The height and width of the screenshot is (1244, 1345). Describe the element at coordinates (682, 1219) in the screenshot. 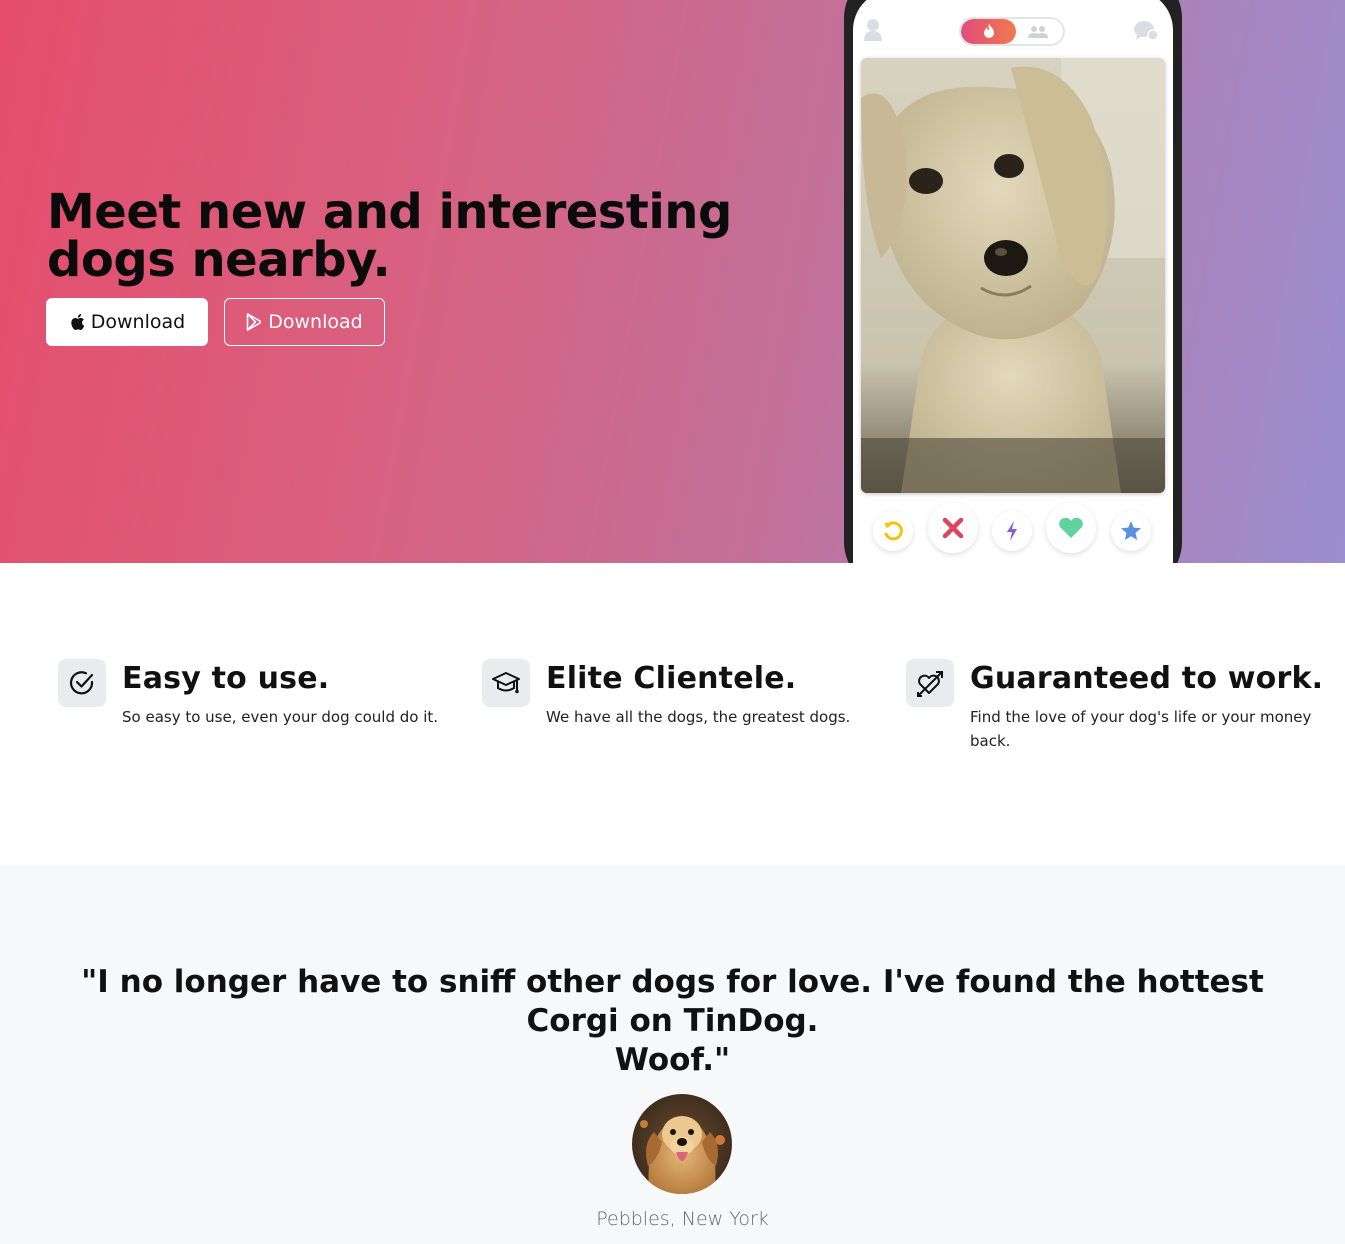

I see `testimonial-author: Pebbles, New York` at that location.